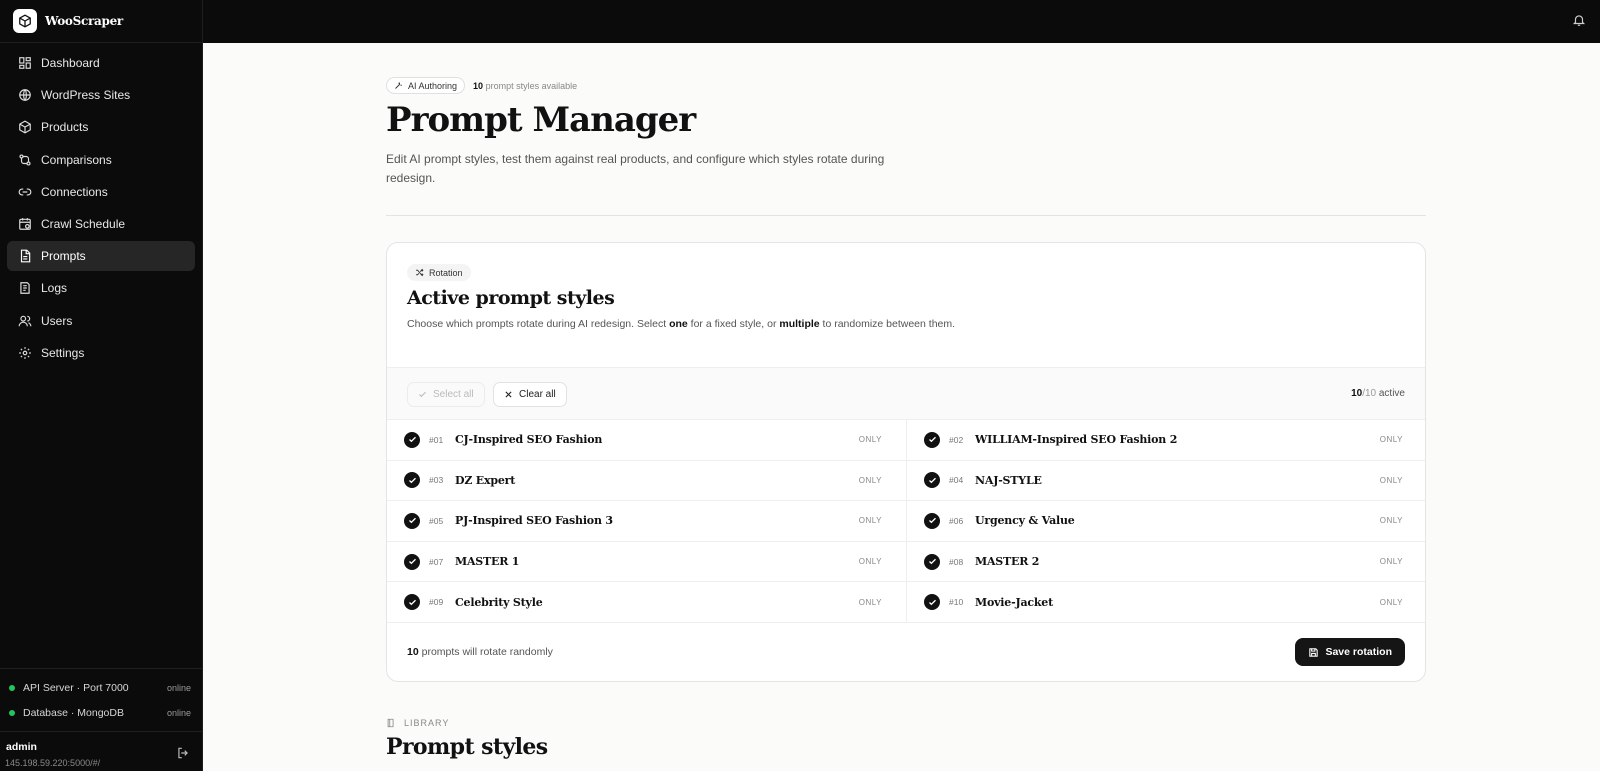 This screenshot has height=771, width=1600. What do you see at coordinates (63, 256) in the screenshot?
I see `sidebar-item-label: Prompts` at bounding box center [63, 256].